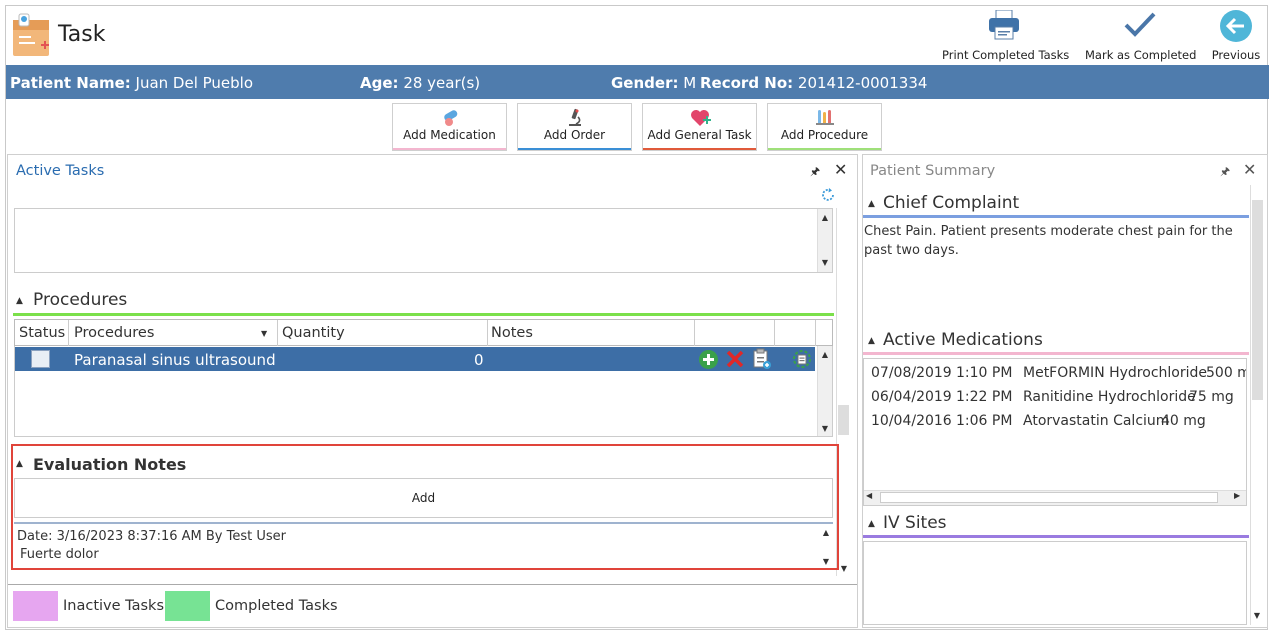  Describe the element at coordinates (40, 359) in the screenshot. I see `status-checkbox` at that location.